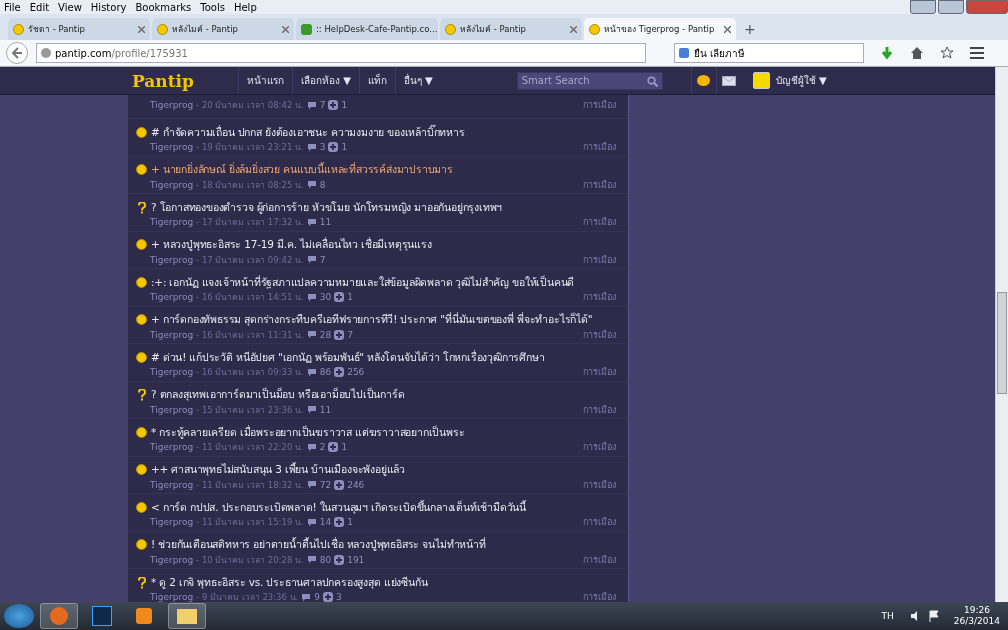 The image size is (1008, 630). I want to click on back-button, so click(17, 53).